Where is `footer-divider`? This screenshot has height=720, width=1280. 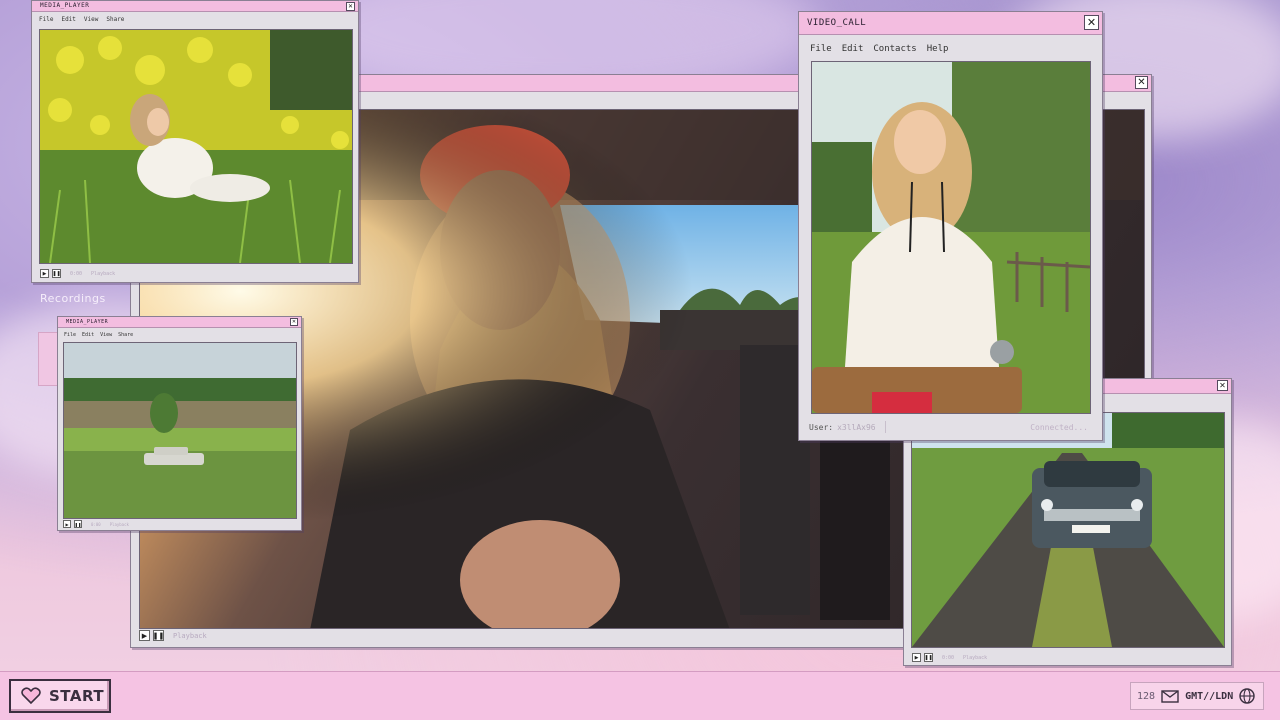 footer-divider is located at coordinates (885, 427).